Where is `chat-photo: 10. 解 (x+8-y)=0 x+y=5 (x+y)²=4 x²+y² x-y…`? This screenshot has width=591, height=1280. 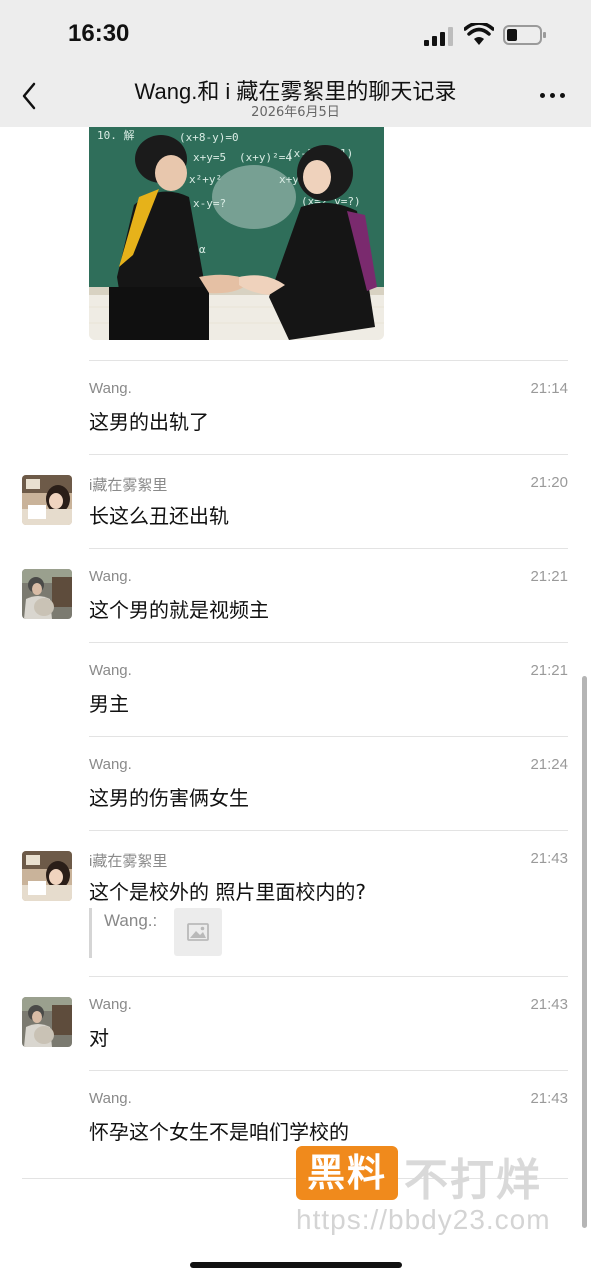
chat-photo: 10. 解 (x+8-y)=0 x+y=5 (x+y)²=4 x²+y² x-y… is located at coordinates (236, 233).